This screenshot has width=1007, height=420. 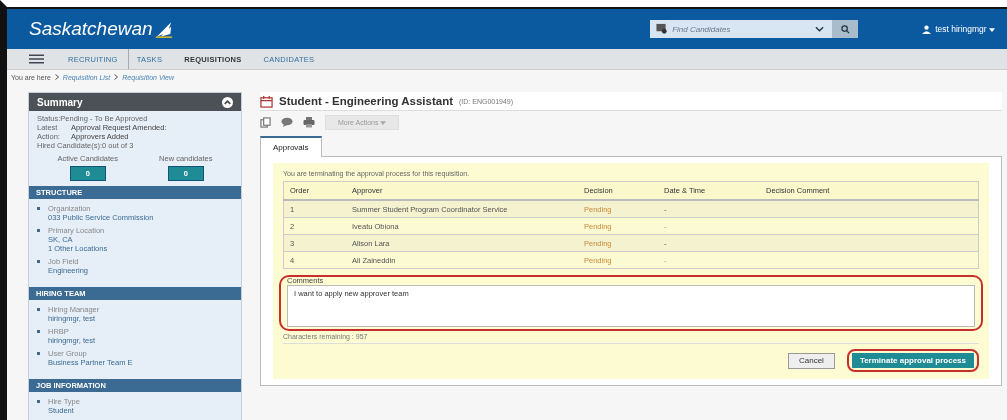 I want to click on comment-icon, so click(x=287, y=122).